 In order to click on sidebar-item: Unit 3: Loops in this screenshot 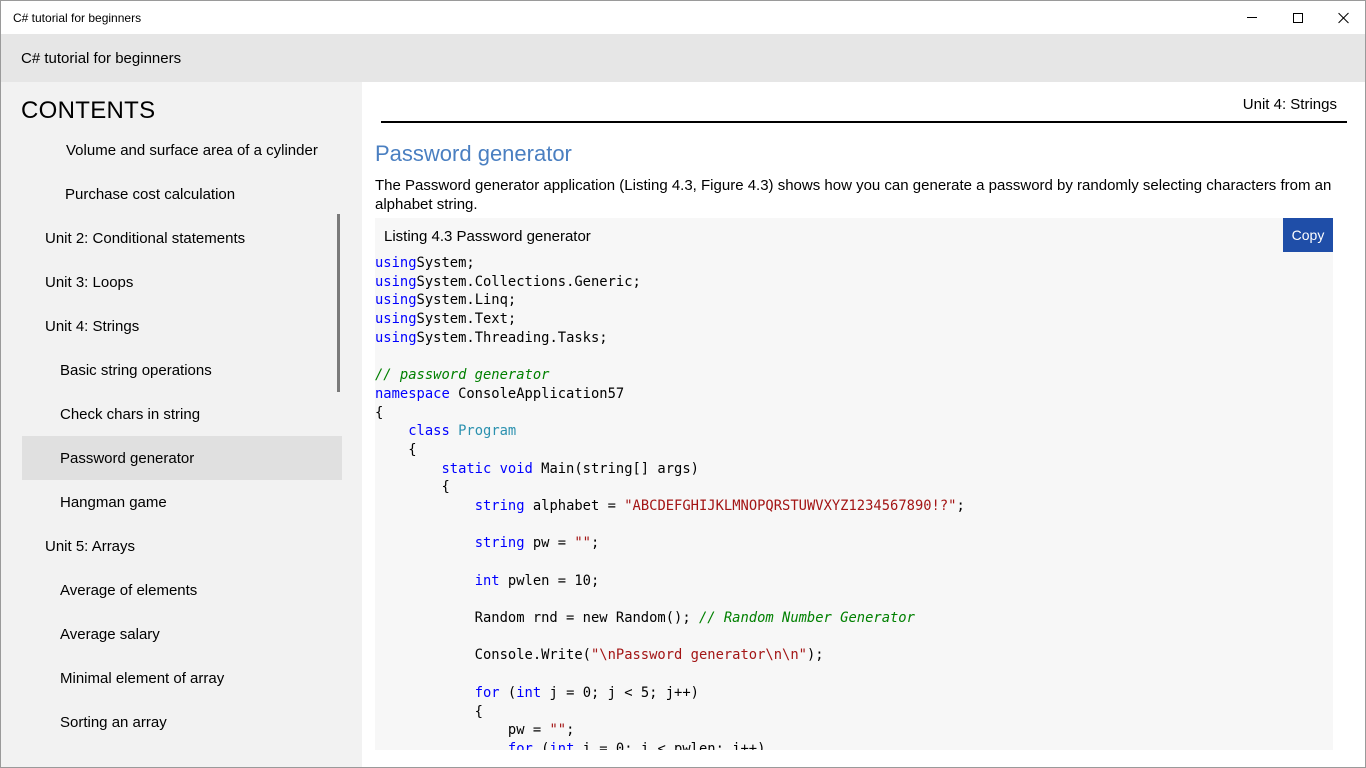, I will do `click(182, 282)`.